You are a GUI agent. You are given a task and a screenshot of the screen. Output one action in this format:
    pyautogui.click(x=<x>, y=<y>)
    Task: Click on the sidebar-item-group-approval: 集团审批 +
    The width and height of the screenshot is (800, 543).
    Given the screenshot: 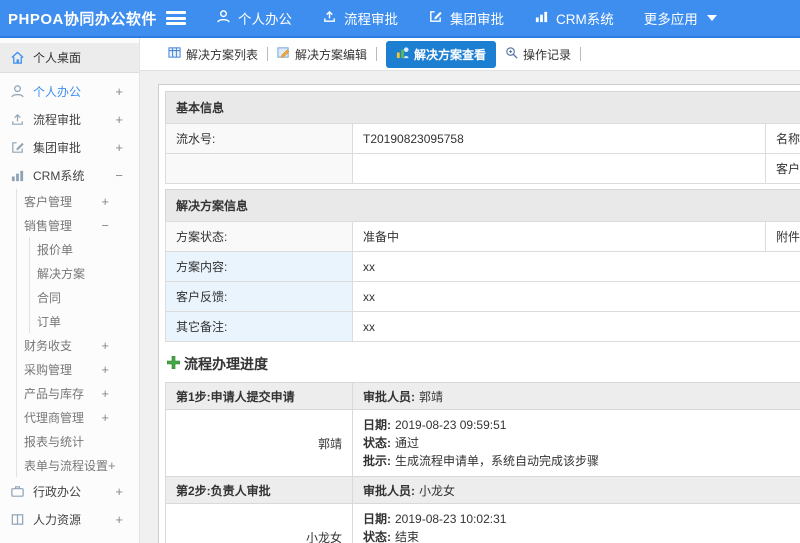 What is the action you would take?
    pyautogui.click(x=69, y=147)
    